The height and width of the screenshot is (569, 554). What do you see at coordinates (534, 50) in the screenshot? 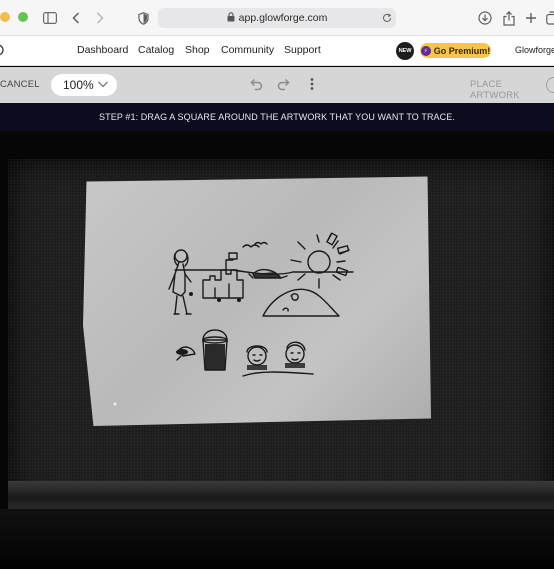
I see `account-menu: Glowforge` at bounding box center [534, 50].